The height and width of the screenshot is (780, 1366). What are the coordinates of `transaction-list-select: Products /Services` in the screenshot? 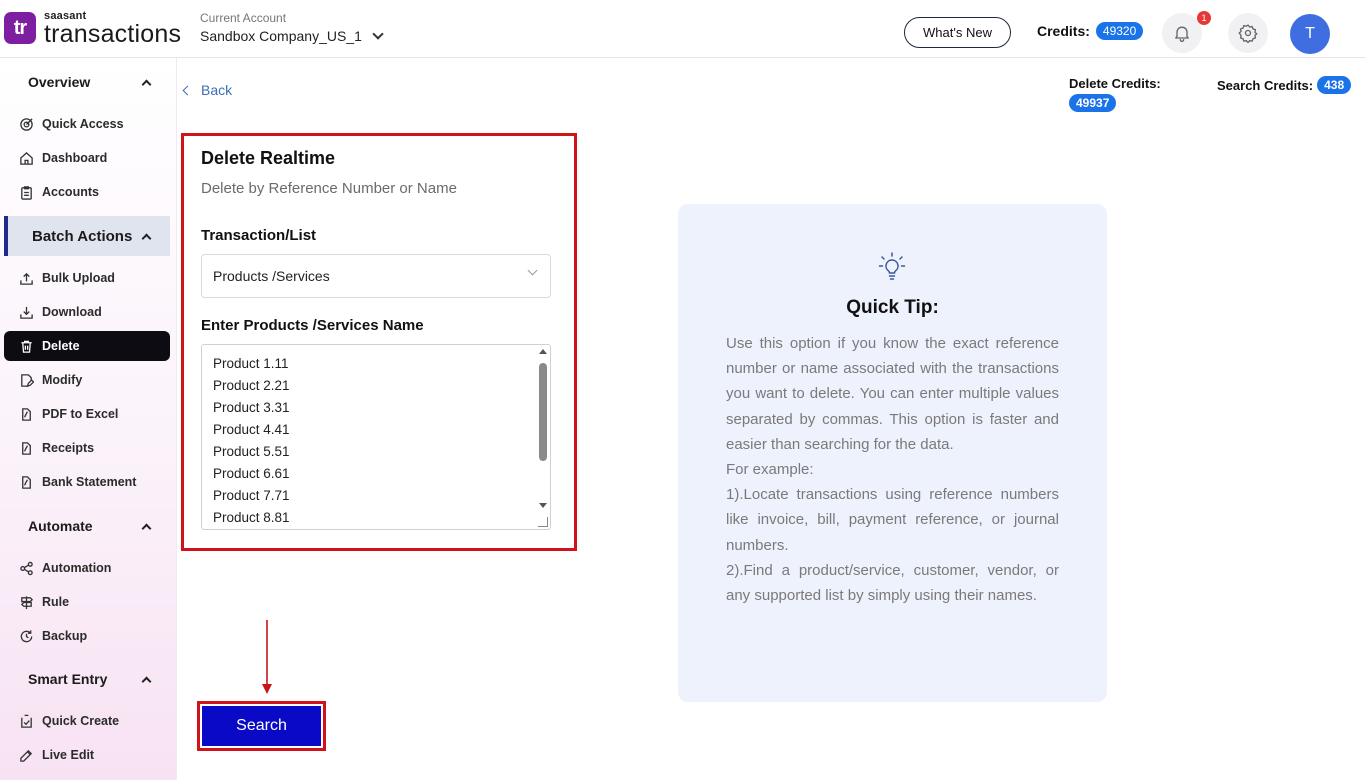 It's located at (376, 276).